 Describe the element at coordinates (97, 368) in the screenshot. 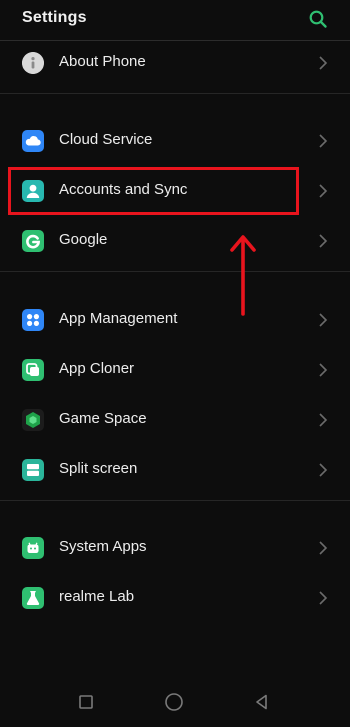

I see `settings-item-label: App Cloner` at that location.